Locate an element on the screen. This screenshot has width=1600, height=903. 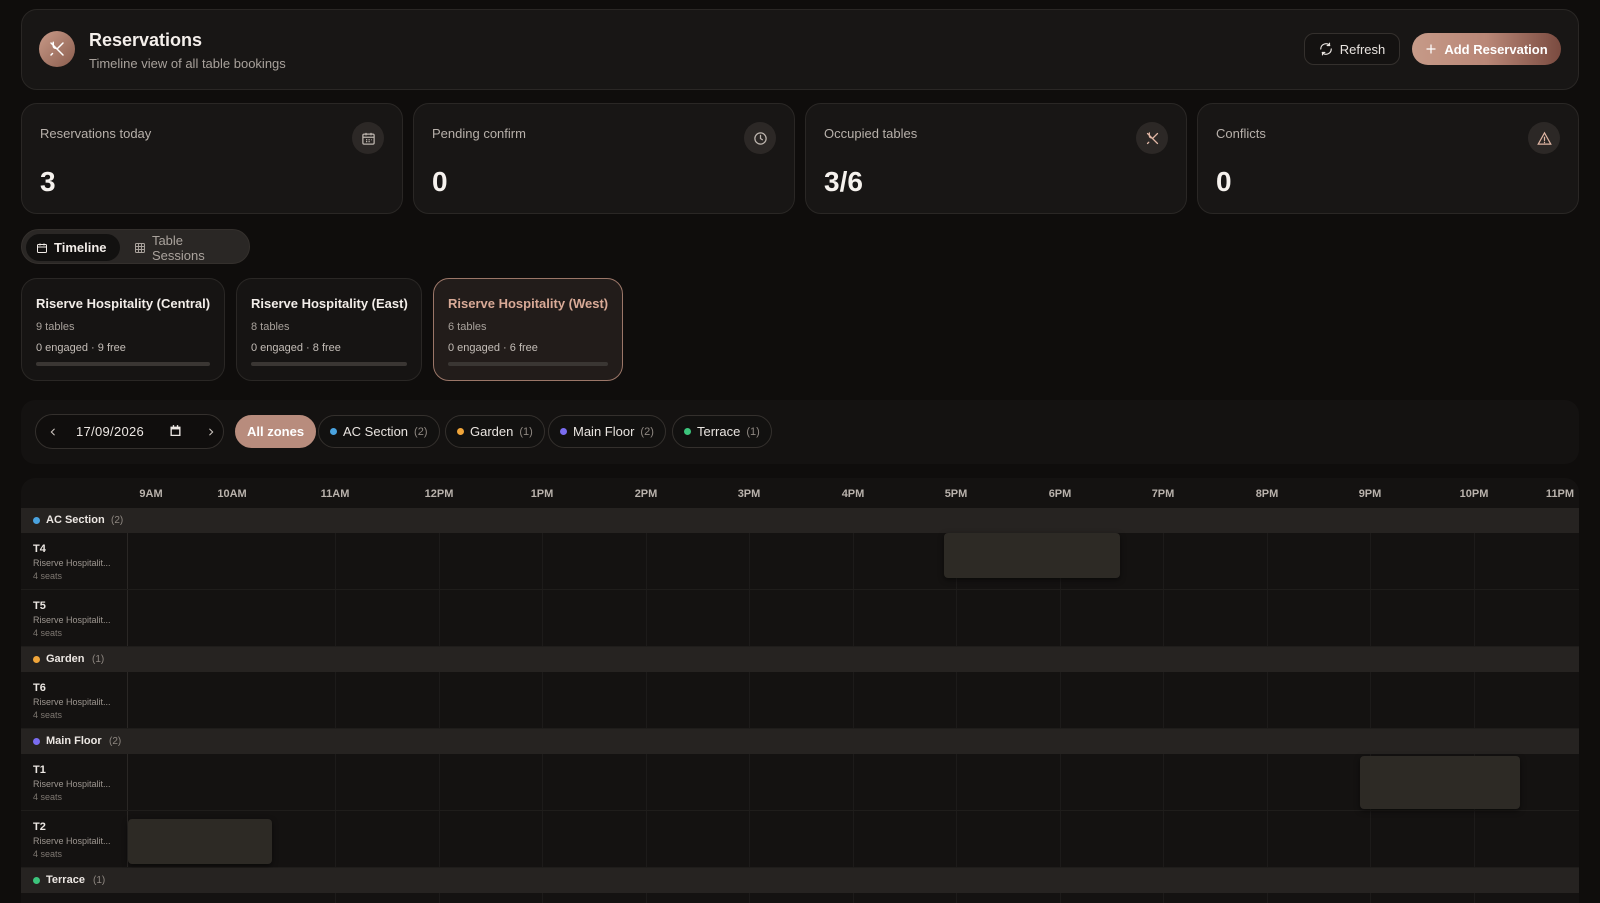
zone-name: Main Floor is located at coordinates (74, 741).